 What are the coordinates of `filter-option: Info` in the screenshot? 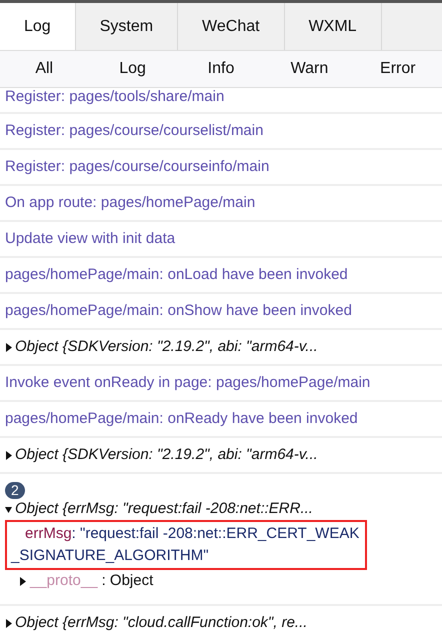 It's located at (221, 69).